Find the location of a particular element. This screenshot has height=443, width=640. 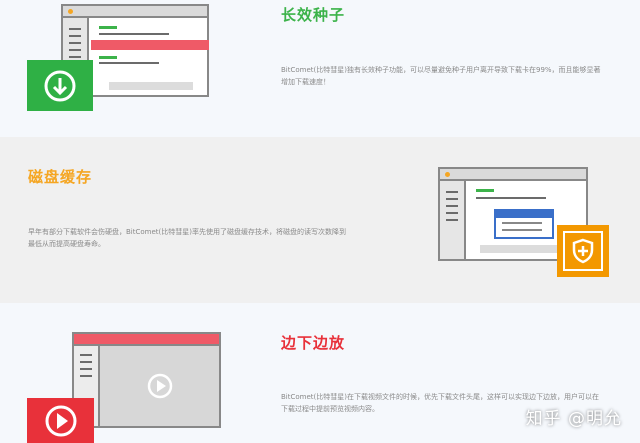

section-title: 长效种子 is located at coordinates (313, 15).